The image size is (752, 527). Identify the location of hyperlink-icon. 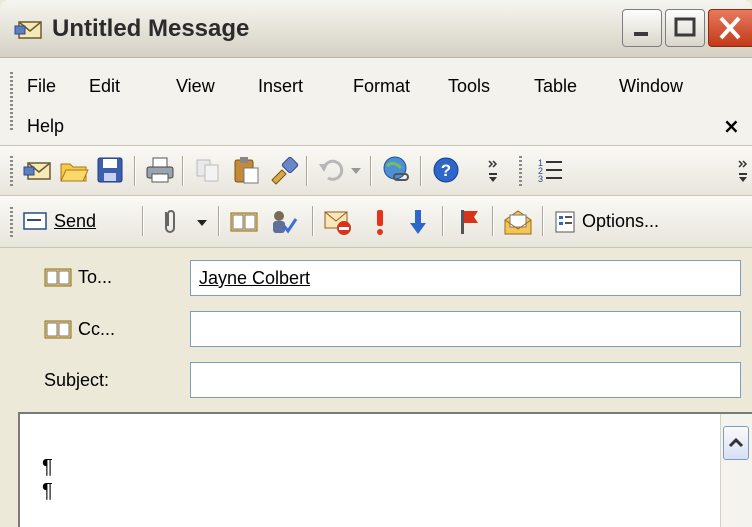
(396, 170).